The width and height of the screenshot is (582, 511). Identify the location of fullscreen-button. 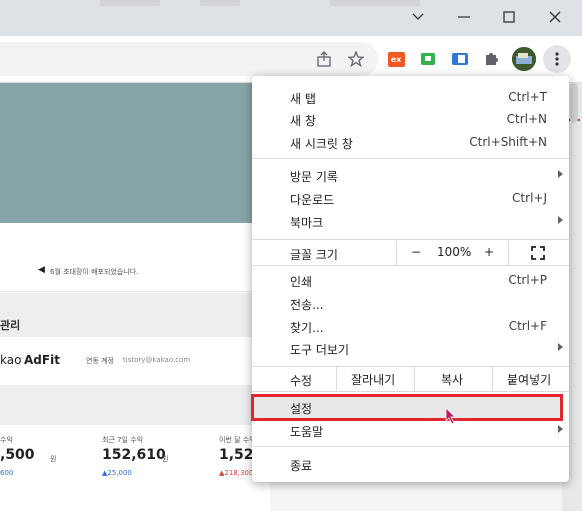
(538, 254).